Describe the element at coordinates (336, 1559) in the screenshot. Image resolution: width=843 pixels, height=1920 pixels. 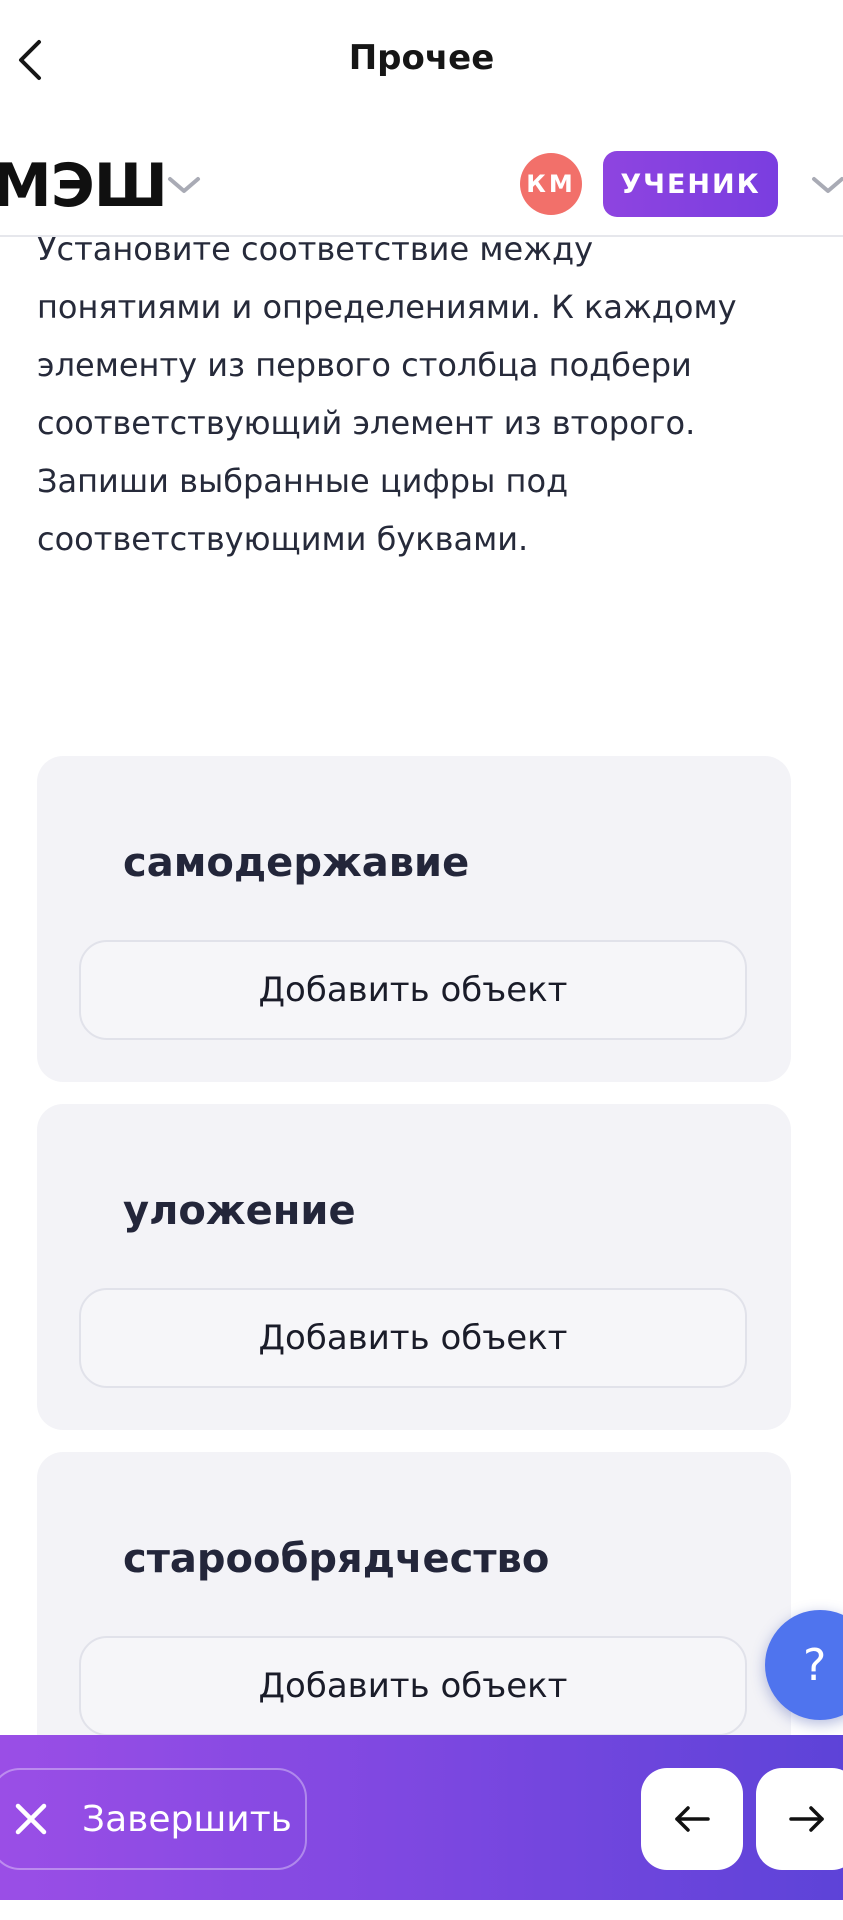
I see `match-term: старообрядчество` at that location.